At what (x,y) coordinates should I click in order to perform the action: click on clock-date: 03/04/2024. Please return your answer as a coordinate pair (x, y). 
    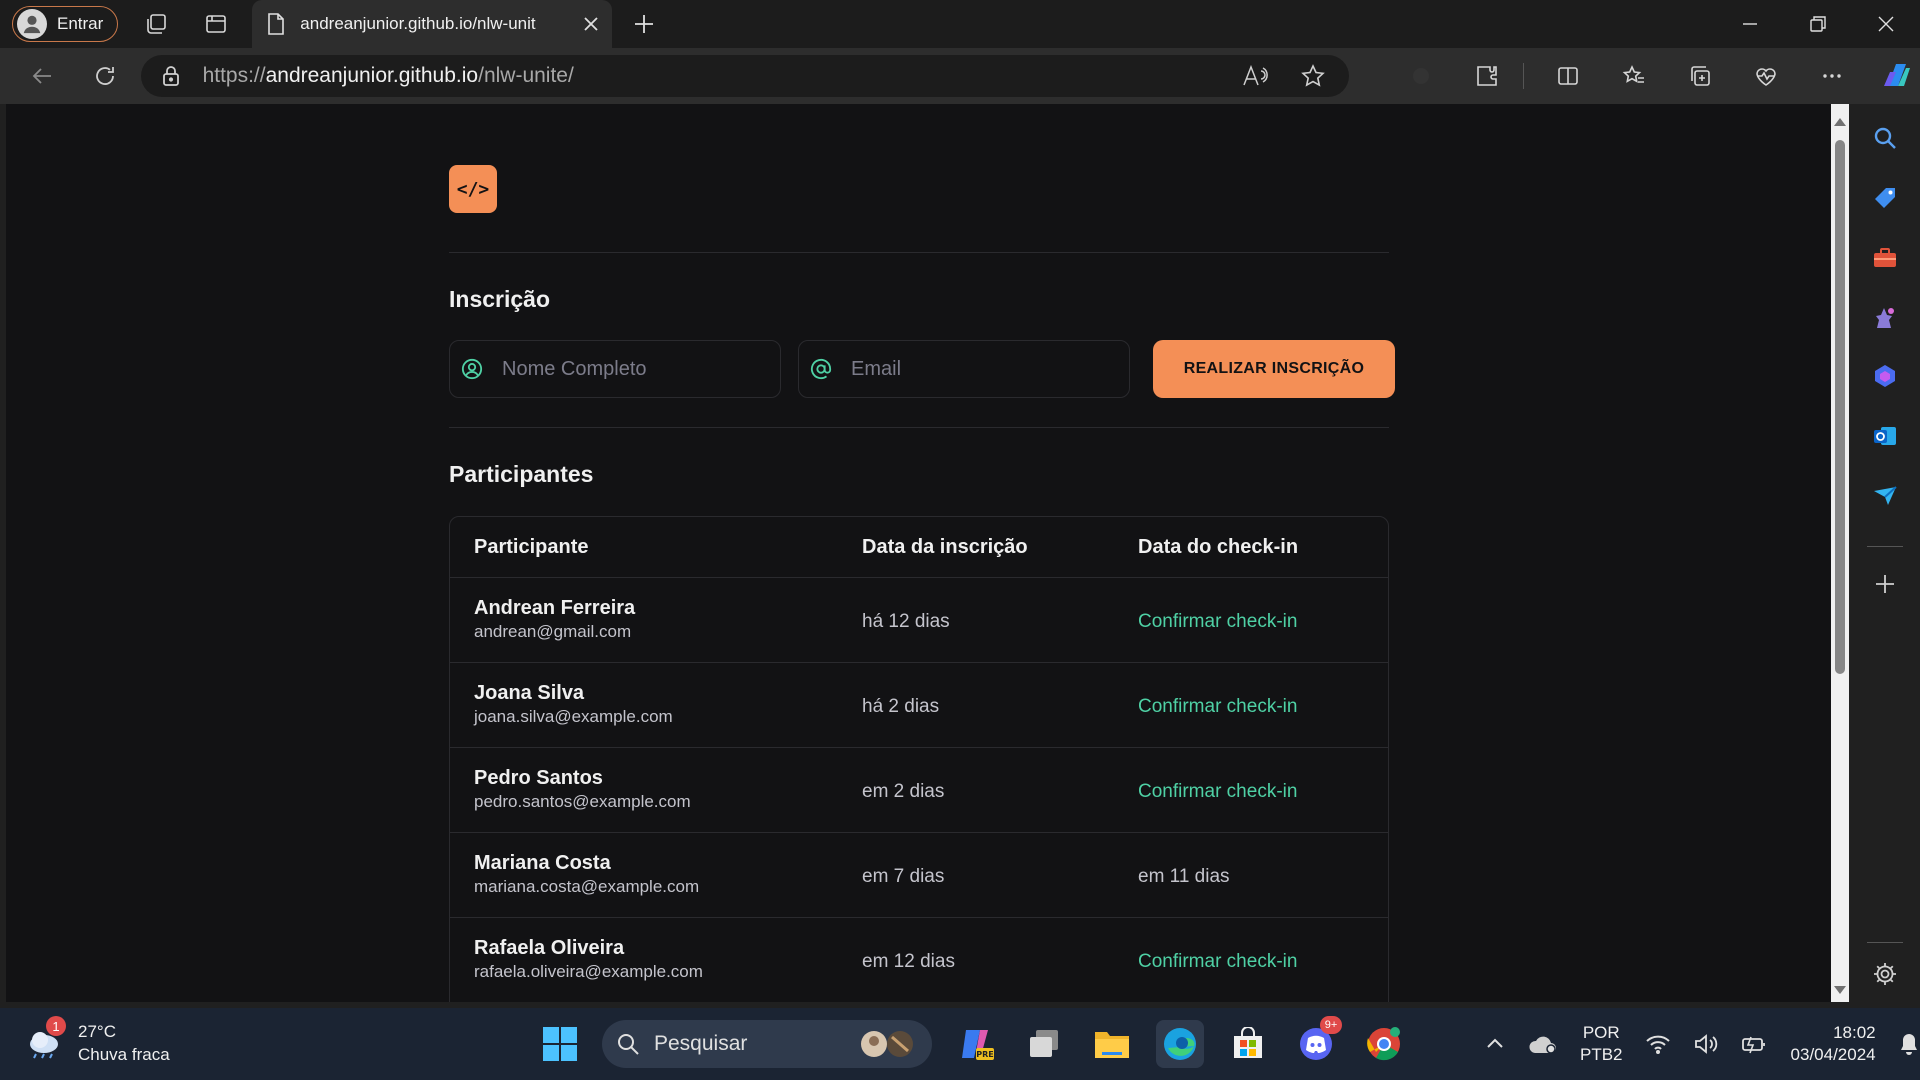
    Looking at the image, I should click on (1833, 1054).